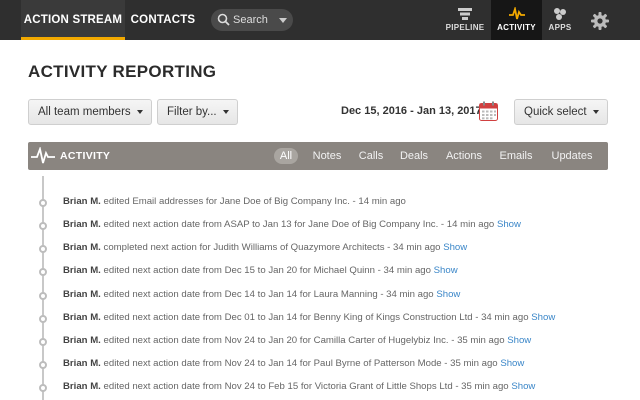 The width and height of the screenshot is (640, 400). What do you see at coordinates (85, 156) in the screenshot?
I see `activity-bar-title: ACTIVITY` at bounding box center [85, 156].